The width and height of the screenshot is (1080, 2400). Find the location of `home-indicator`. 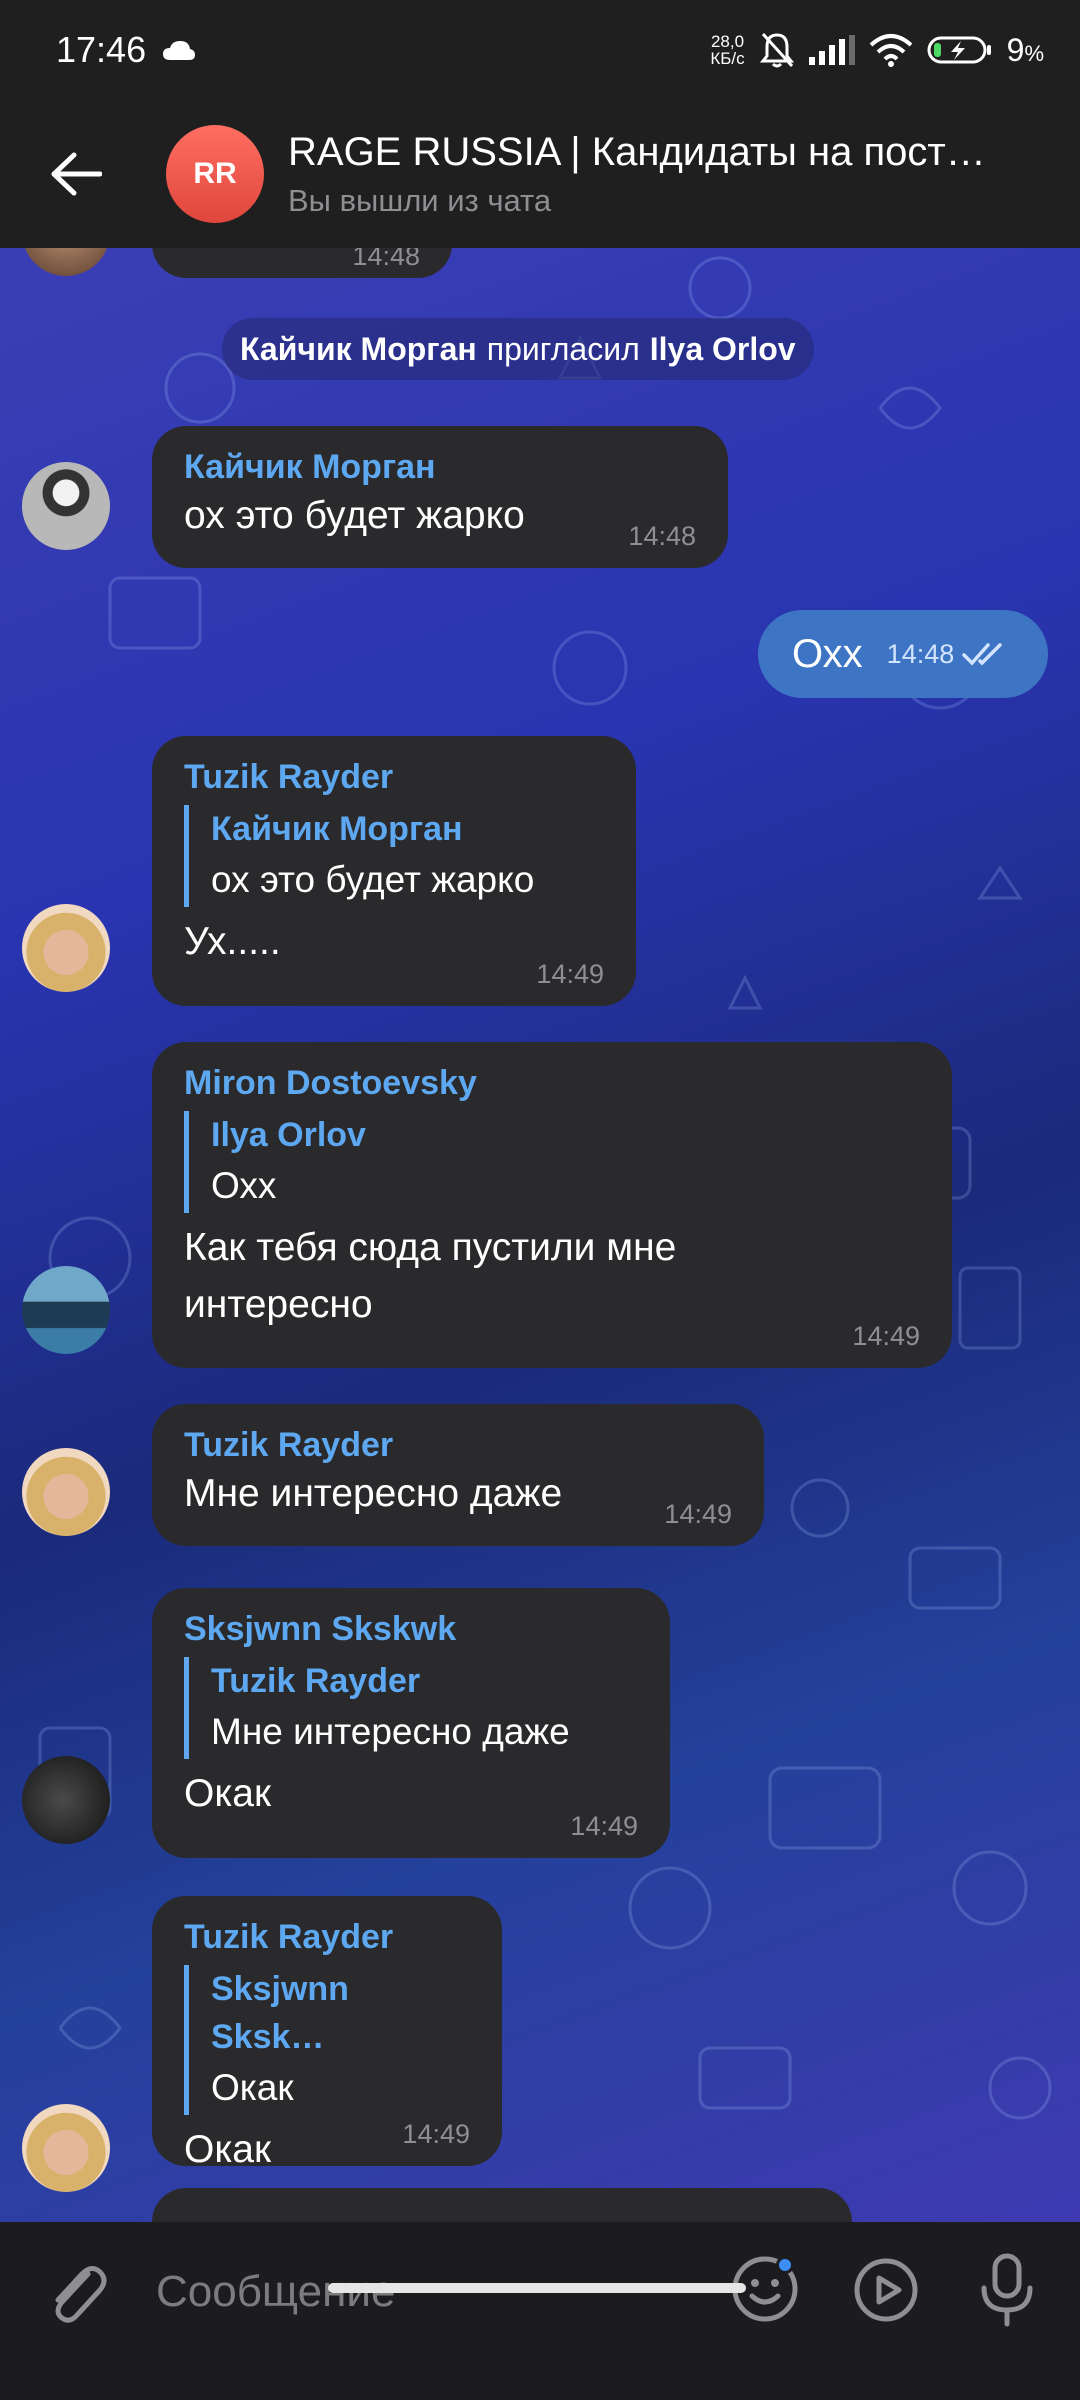

home-indicator is located at coordinates (537, 2288).